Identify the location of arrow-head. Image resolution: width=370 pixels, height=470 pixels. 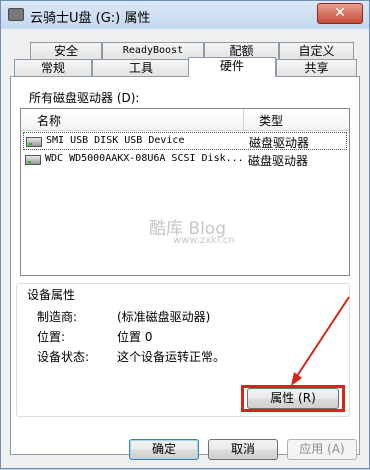
(296, 379).